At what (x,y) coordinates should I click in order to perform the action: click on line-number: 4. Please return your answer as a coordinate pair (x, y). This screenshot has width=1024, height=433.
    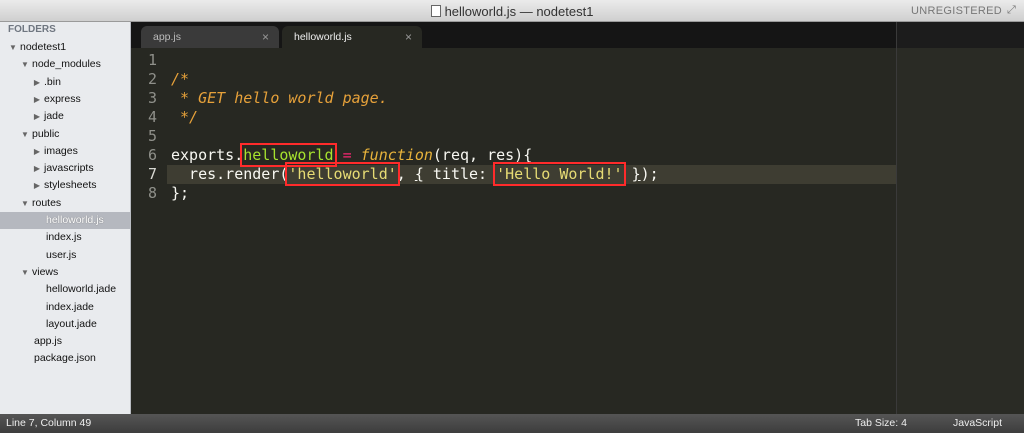
    Looking at the image, I should click on (152, 117).